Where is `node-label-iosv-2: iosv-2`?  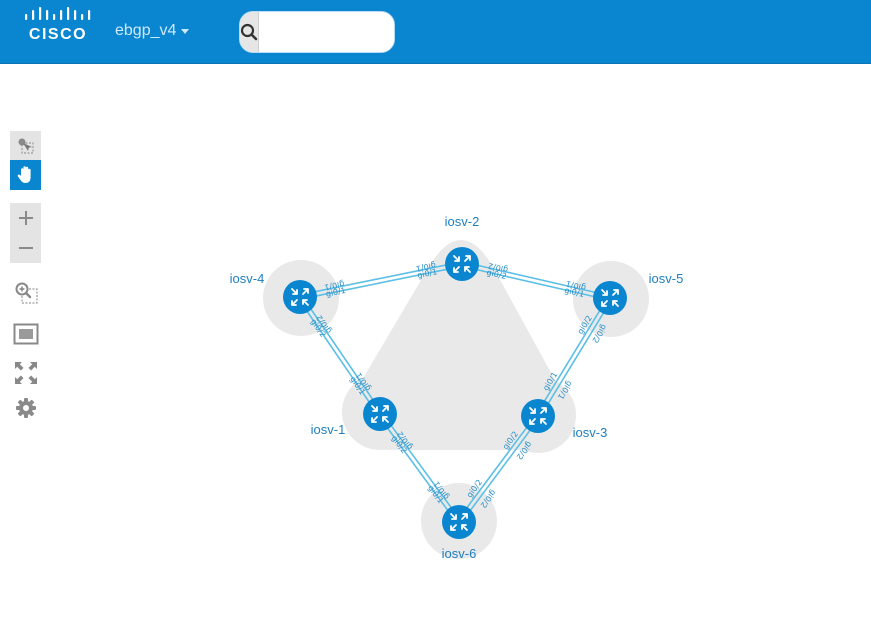
node-label-iosv-2: iosv-2 is located at coordinates (462, 221).